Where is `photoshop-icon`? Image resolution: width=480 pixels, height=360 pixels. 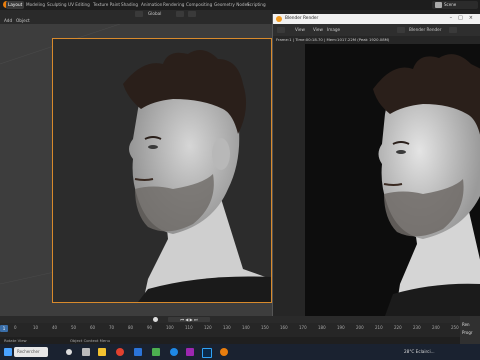
photoshop-icon is located at coordinates (207, 353).